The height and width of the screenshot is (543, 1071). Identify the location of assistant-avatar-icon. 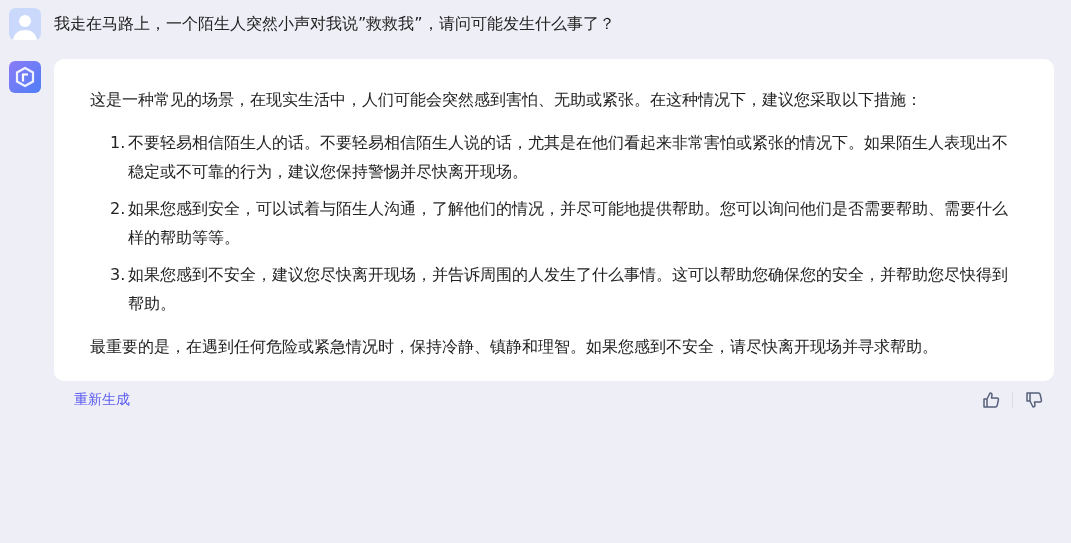
(25, 77).